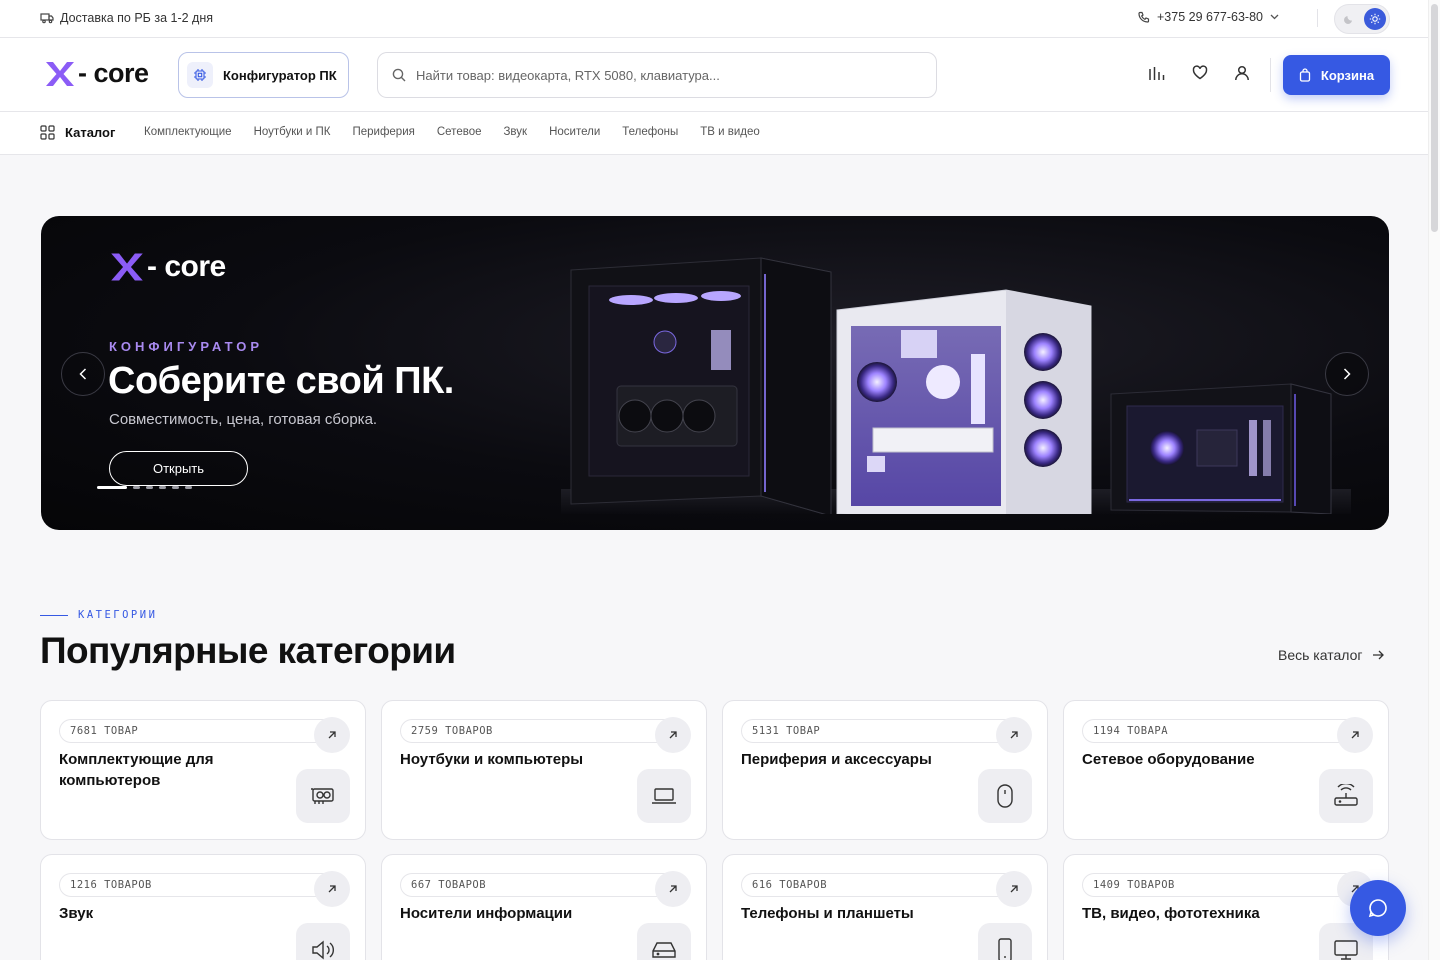 Image resolution: width=1440 pixels, height=960 pixels. What do you see at coordinates (47, 18) in the screenshot?
I see `truck-icon` at bounding box center [47, 18].